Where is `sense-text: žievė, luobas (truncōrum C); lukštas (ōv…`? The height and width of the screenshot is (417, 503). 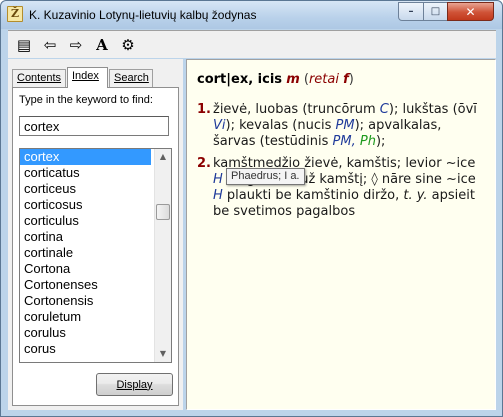 sense-text: žievė, luobas (truncōrum C); lukštas (ōv… is located at coordinates (345, 125).